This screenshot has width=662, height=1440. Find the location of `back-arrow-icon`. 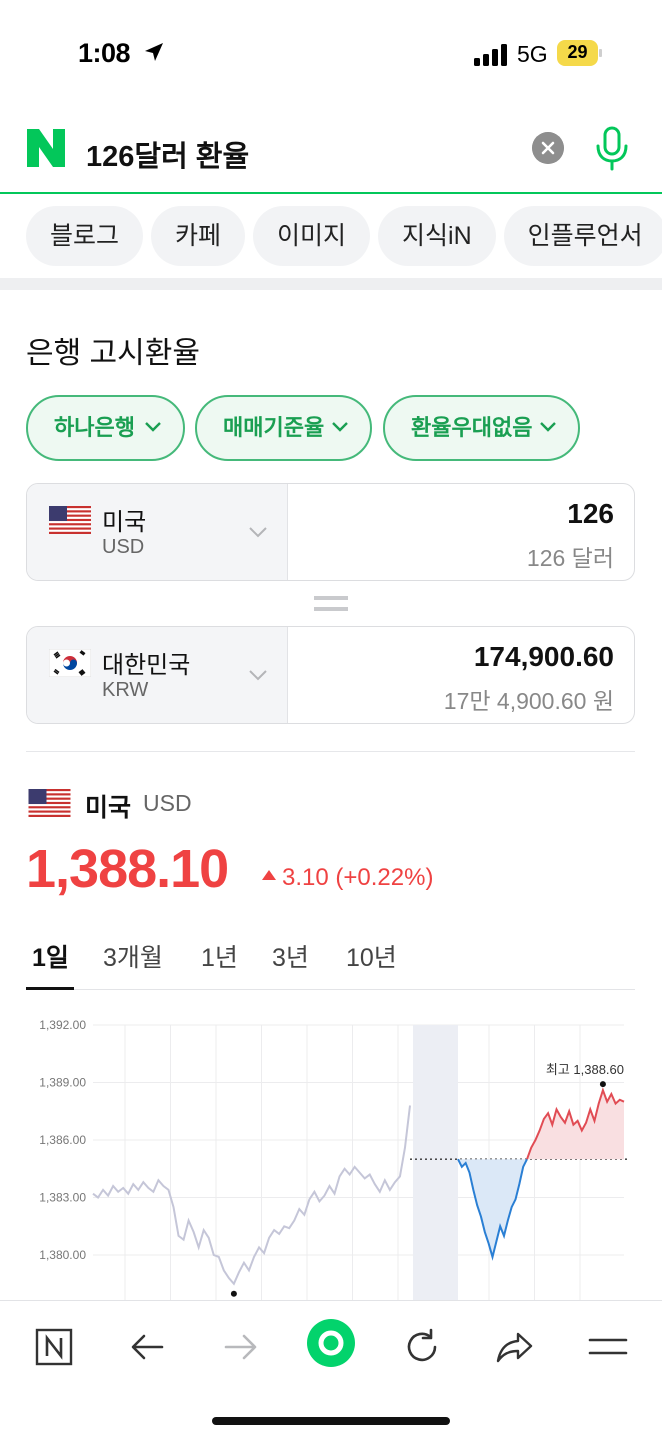

back-arrow-icon is located at coordinates (148, 1347).